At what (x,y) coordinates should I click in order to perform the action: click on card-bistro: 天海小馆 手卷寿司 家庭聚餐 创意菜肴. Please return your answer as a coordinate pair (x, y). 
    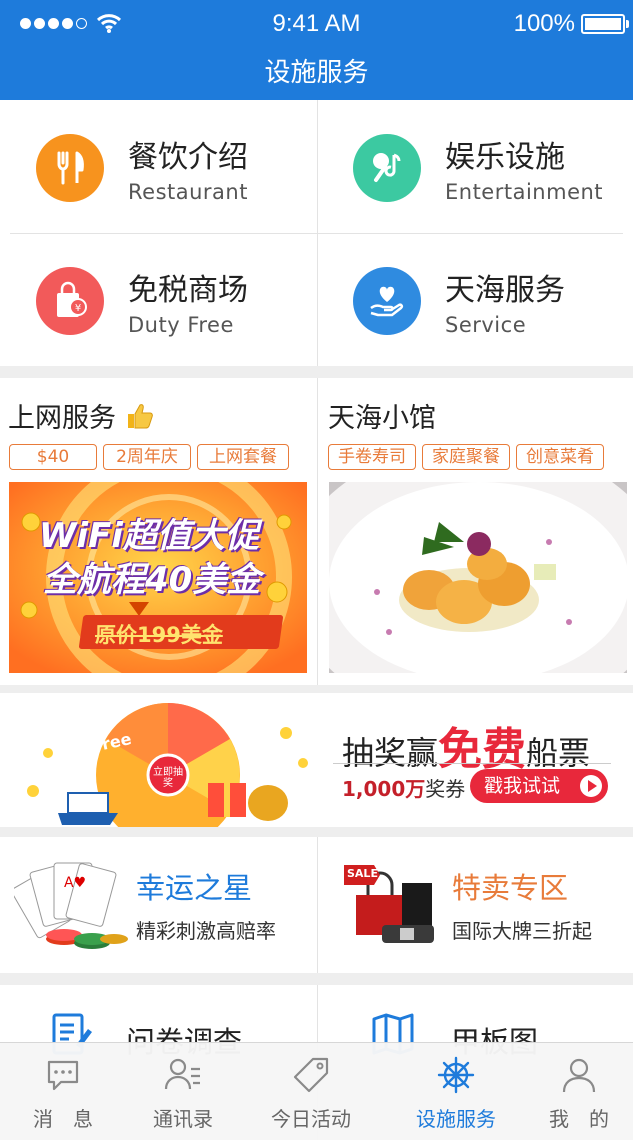
    Looking at the image, I should click on (475, 531).